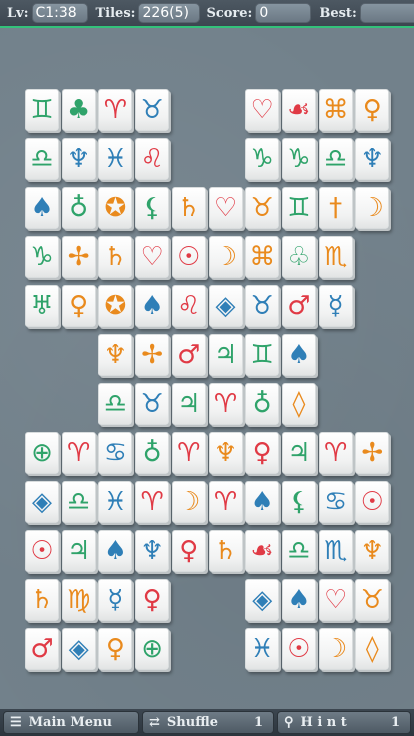  Describe the element at coordinates (42, 306) in the screenshot. I see `mahjong-tile: ♅` at that location.